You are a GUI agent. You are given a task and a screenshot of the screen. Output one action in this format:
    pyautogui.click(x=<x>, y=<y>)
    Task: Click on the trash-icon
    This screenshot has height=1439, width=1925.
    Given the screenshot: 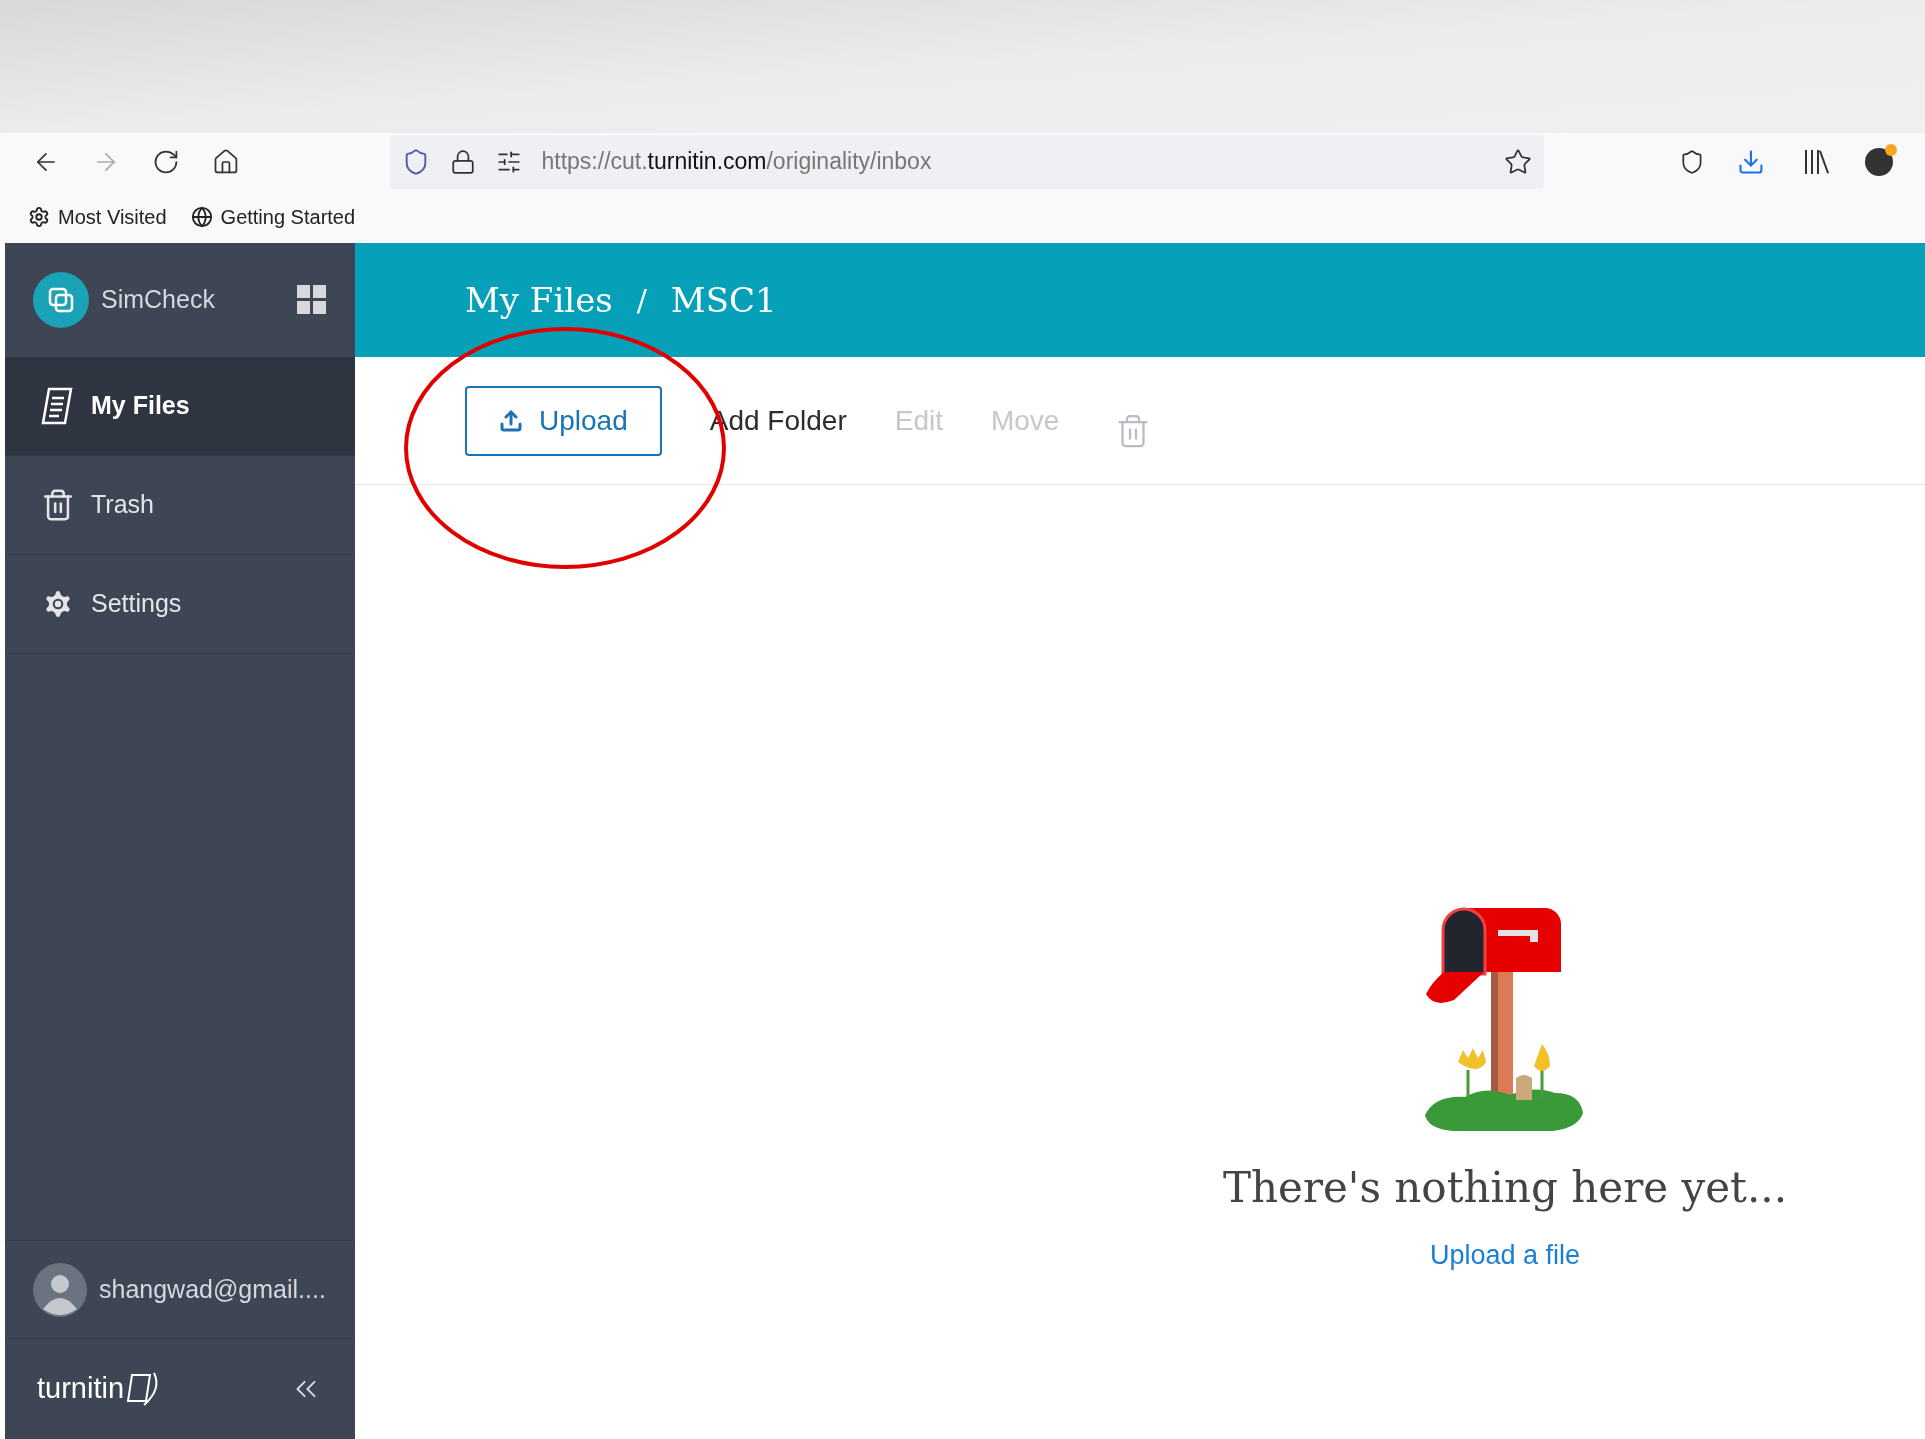 What is the action you would take?
    pyautogui.click(x=58, y=505)
    